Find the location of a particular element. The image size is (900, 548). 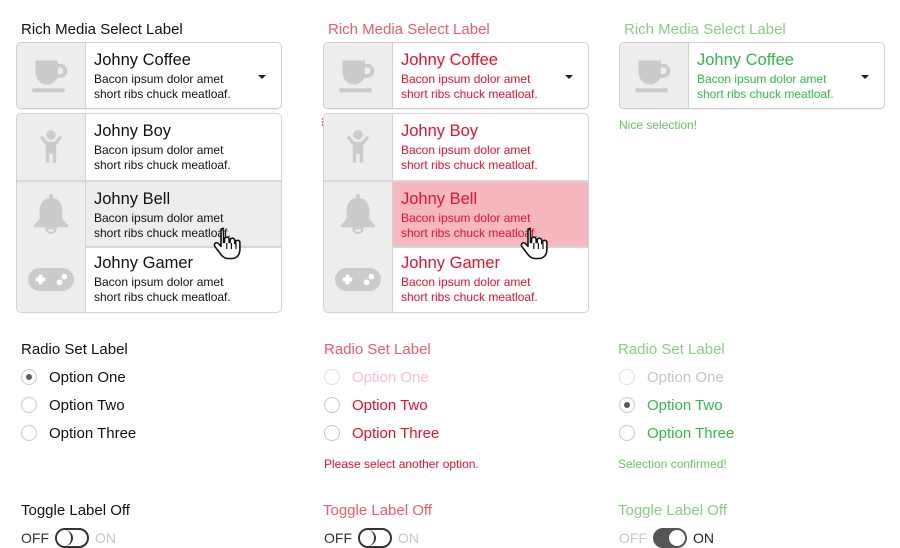

gamepad-icon is located at coordinates (358, 279).